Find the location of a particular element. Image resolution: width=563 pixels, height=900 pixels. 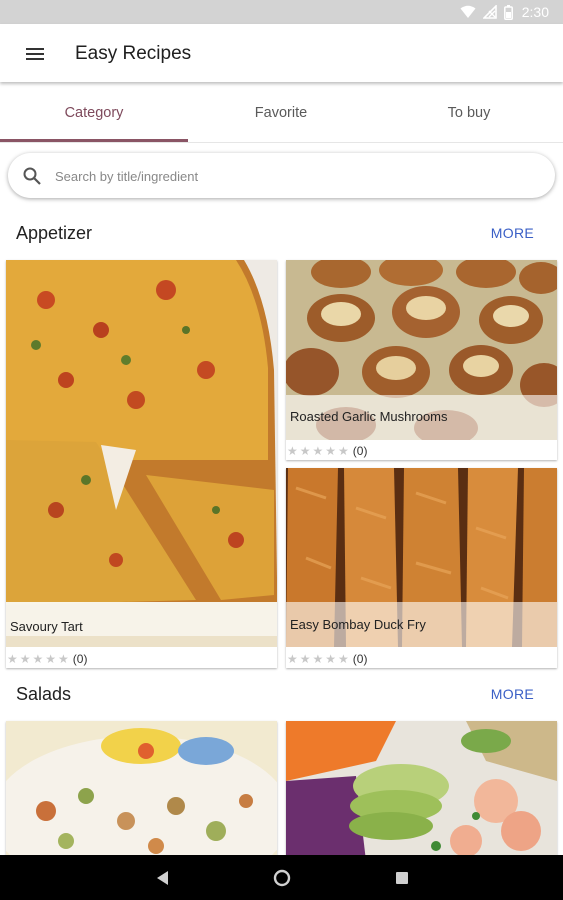

back-icon is located at coordinates (163, 878).